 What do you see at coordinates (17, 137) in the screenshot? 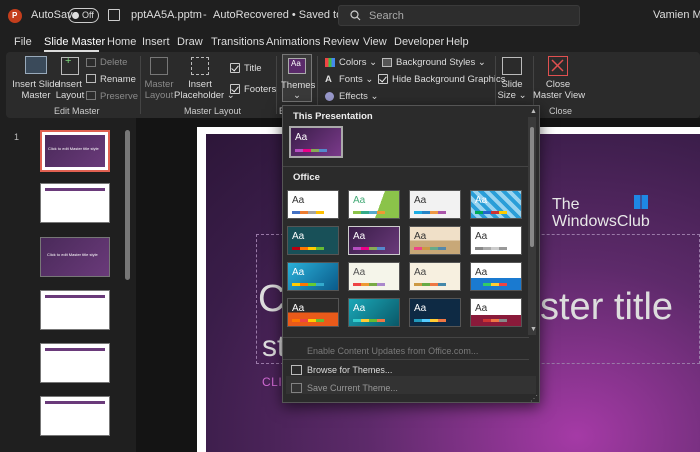
I see `thumb-number: 1` at bounding box center [17, 137].